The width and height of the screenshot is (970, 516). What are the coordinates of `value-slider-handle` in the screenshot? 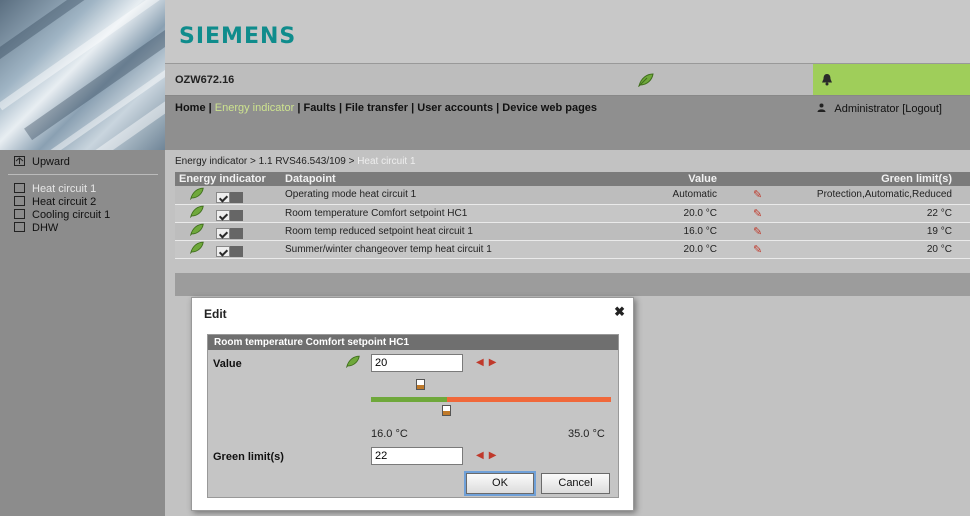 It's located at (446, 410).